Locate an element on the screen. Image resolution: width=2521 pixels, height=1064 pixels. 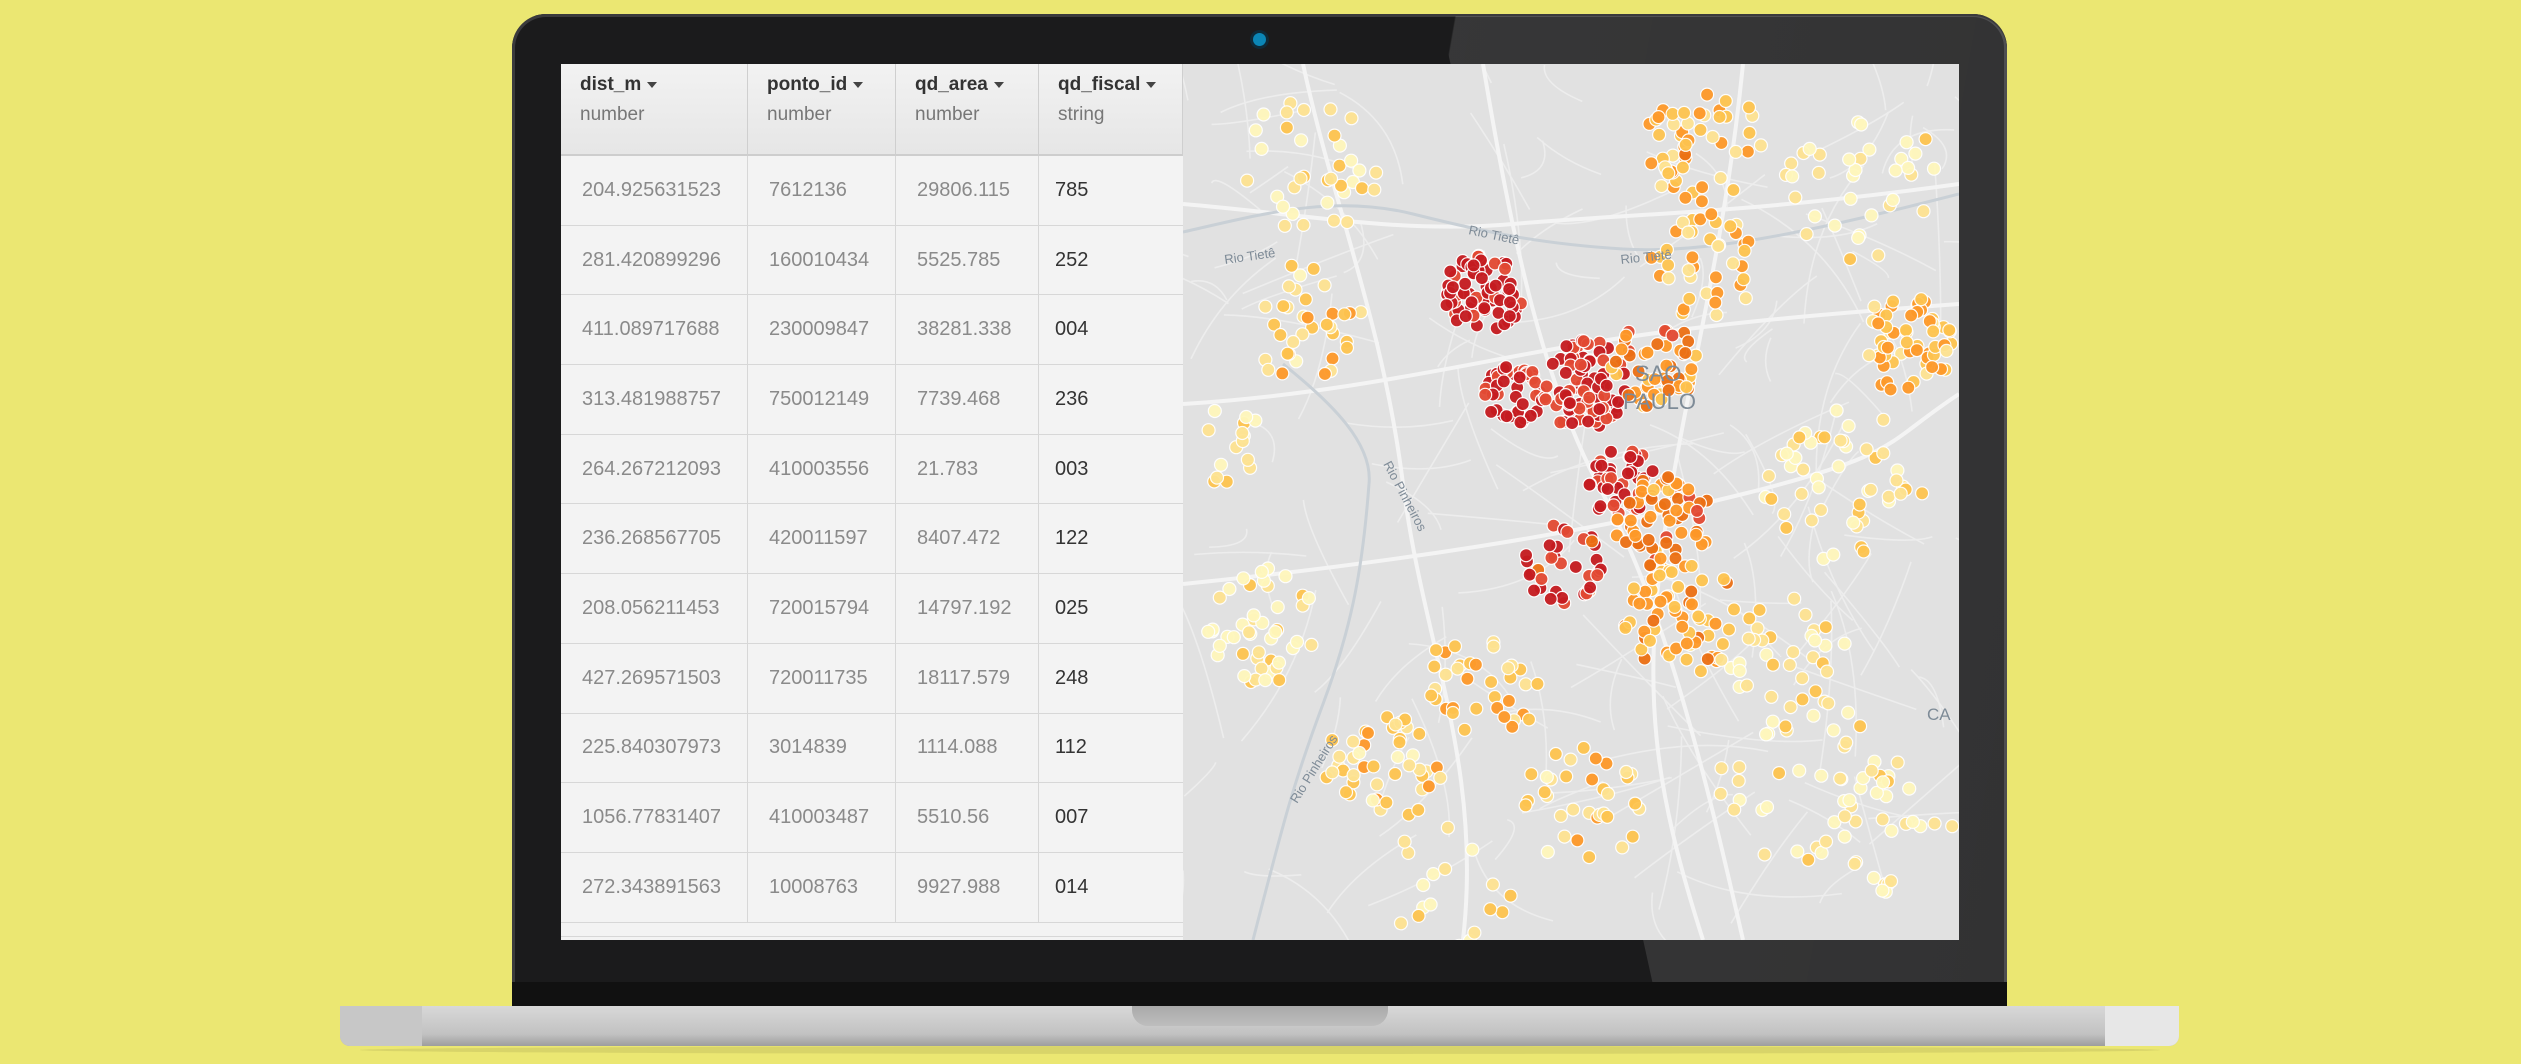
table-cell-ponto-id: 3014839 is located at coordinates (822, 748).